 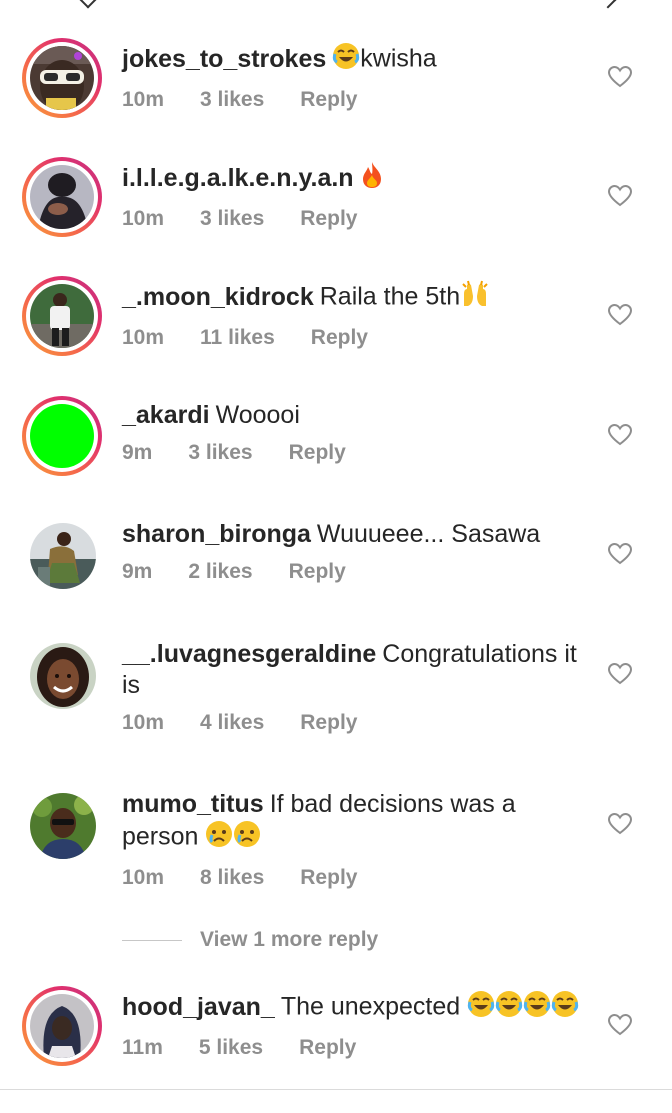 I want to click on like-count: 2 likes, so click(x=220, y=571).